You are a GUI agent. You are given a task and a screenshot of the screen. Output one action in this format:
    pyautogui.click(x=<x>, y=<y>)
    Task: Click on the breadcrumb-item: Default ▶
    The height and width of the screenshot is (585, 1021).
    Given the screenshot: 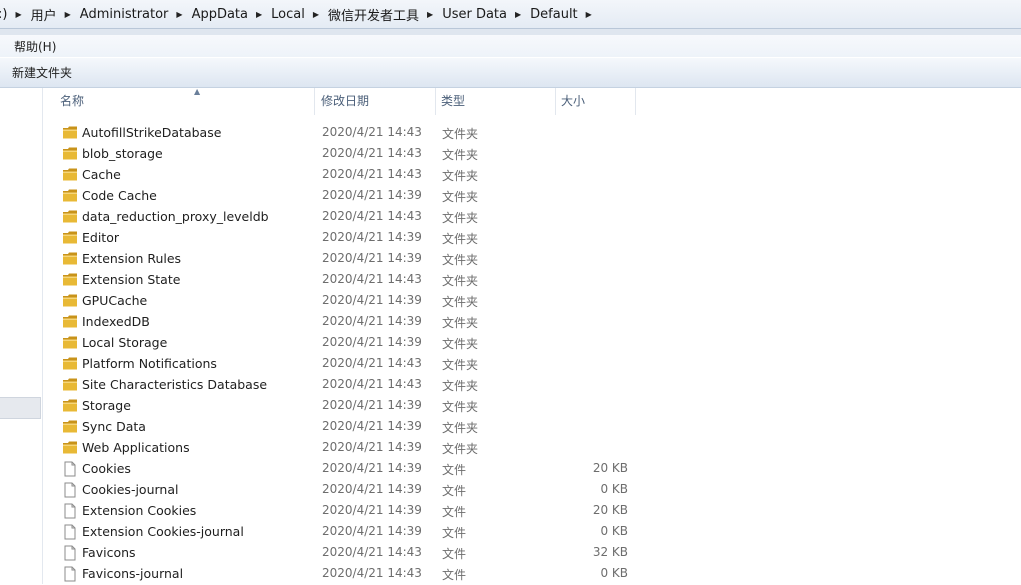 What is the action you would take?
    pyautogui.click(x=565, y=14)
    